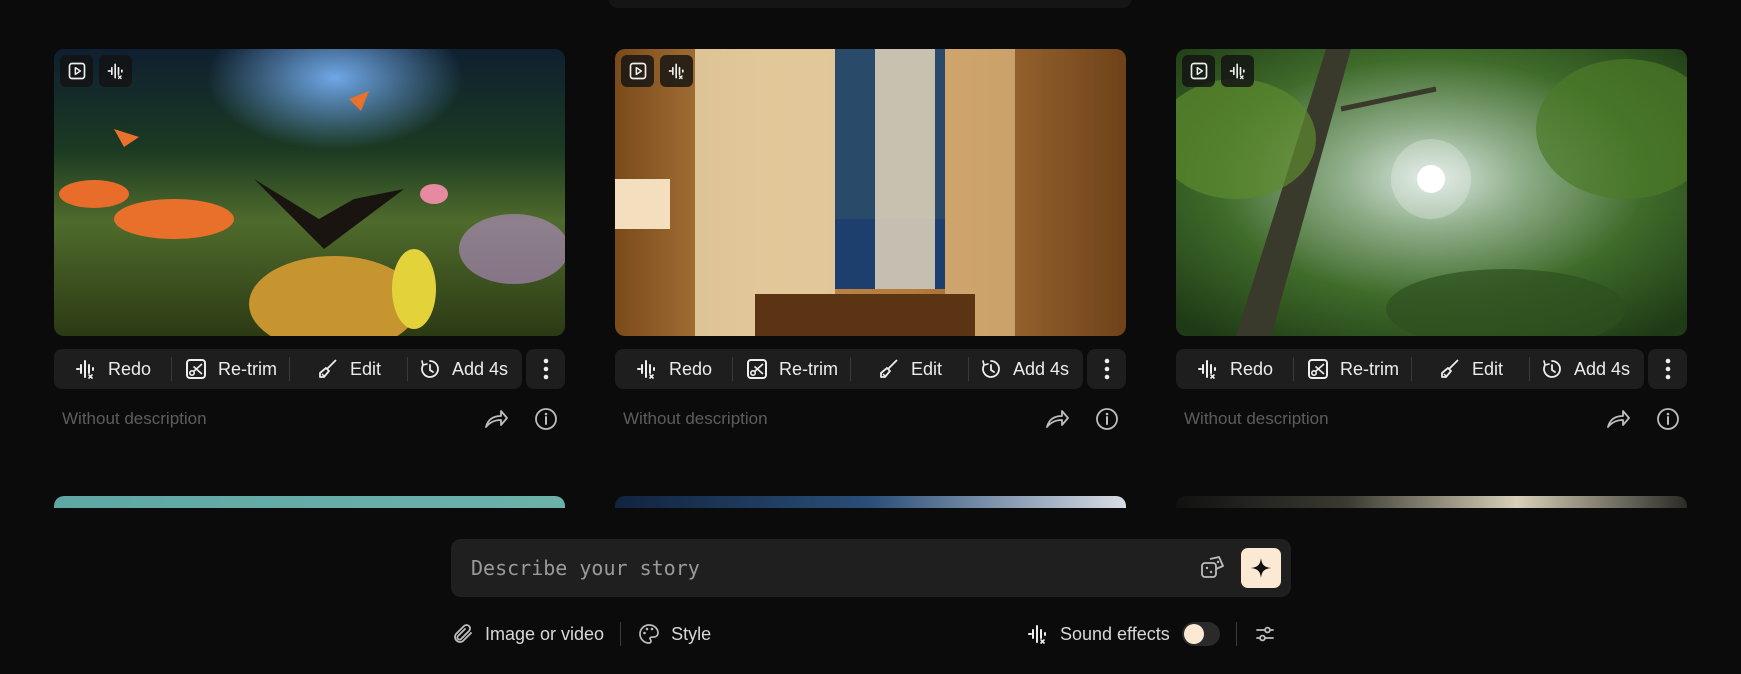 The image size is (1741, 674). I want to click on top-panel-edge, so click(870, 4).